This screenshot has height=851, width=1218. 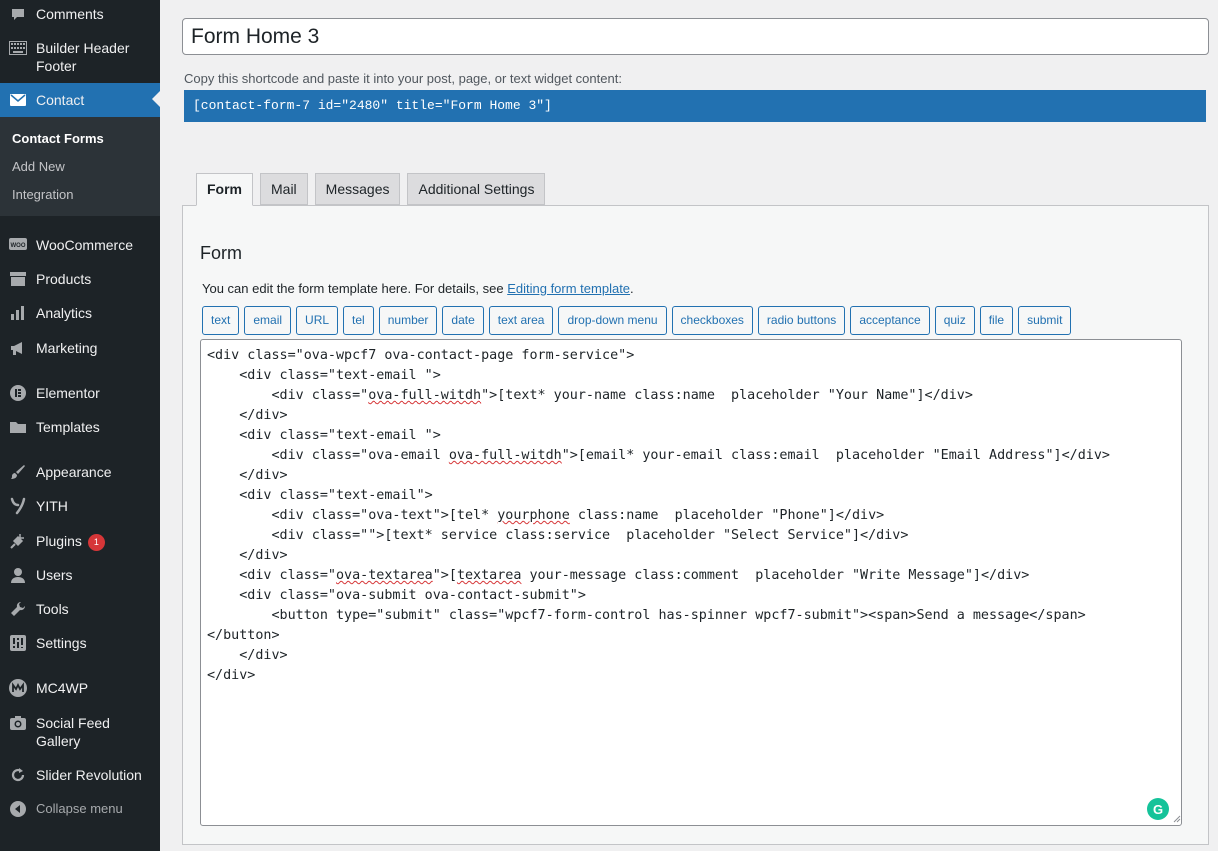 I want to click on tag-button-checkboxes: checkboxes, so click(x=712, y=320).